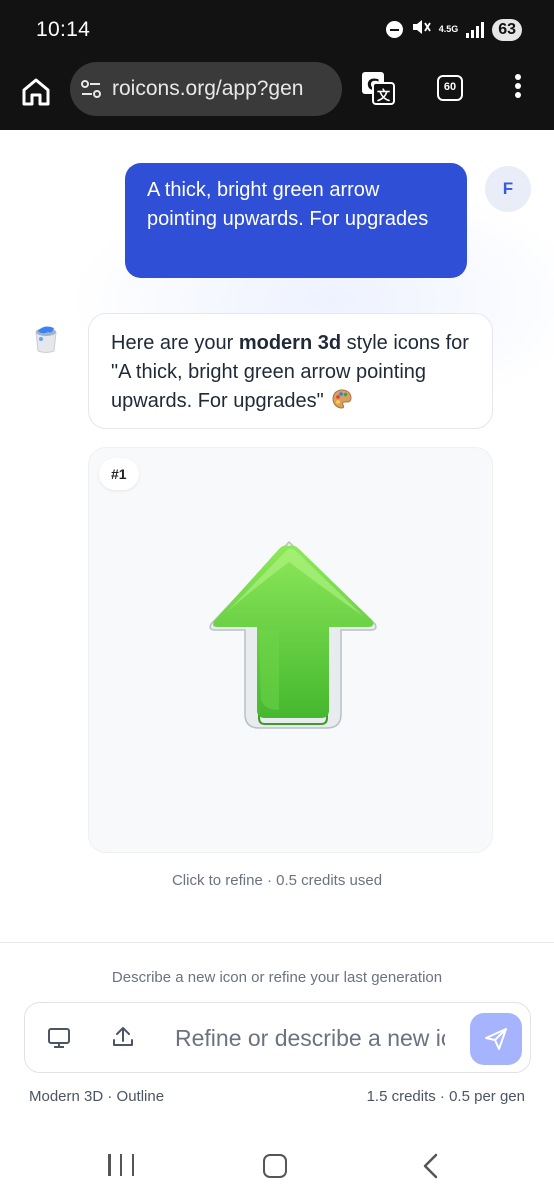  I want to click on do-not-disturb-icon, so click(394, 29).